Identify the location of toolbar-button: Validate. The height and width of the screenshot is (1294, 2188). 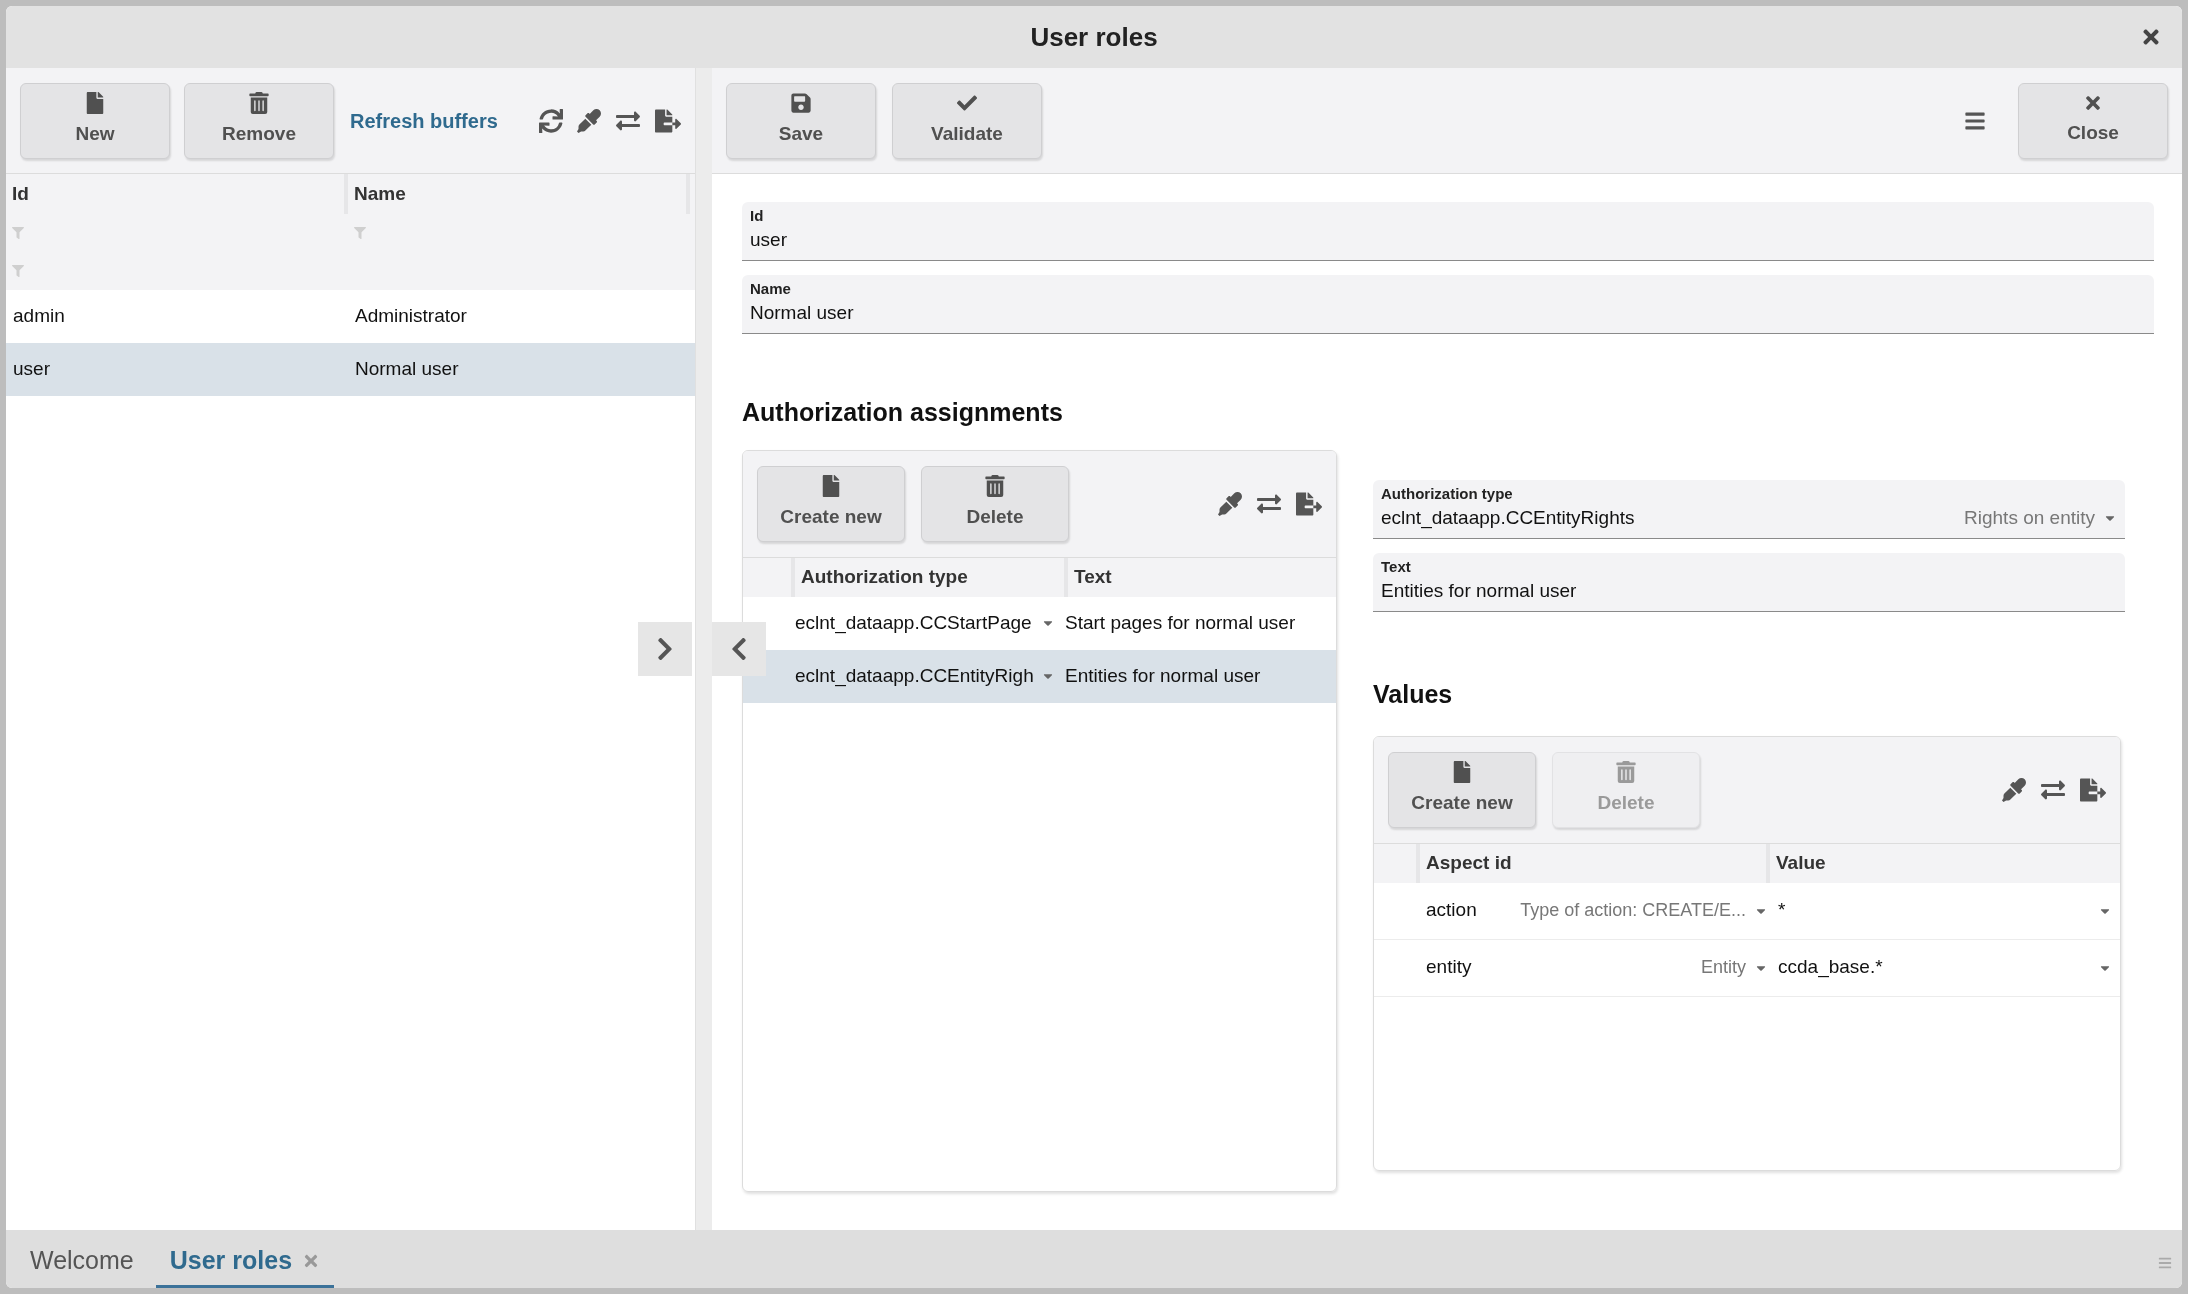
(967, 120).